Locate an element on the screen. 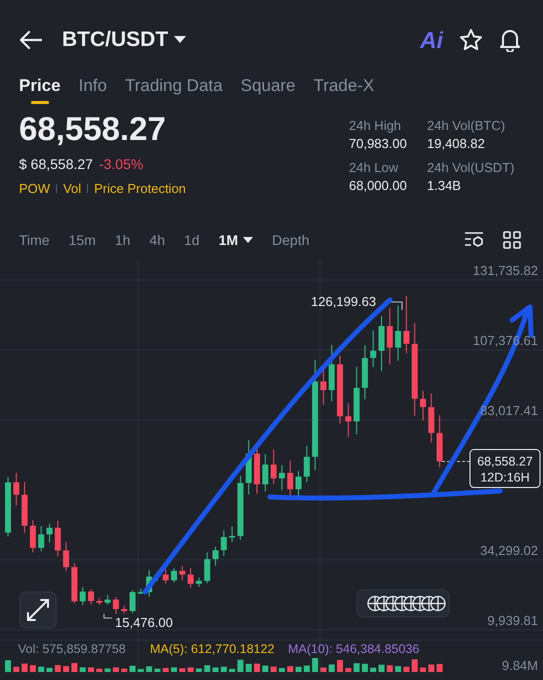 Image resolution: width=543 pixels, height=680 pixels. high-price-label: 126,199.63 is located at coordinates (343, 301).